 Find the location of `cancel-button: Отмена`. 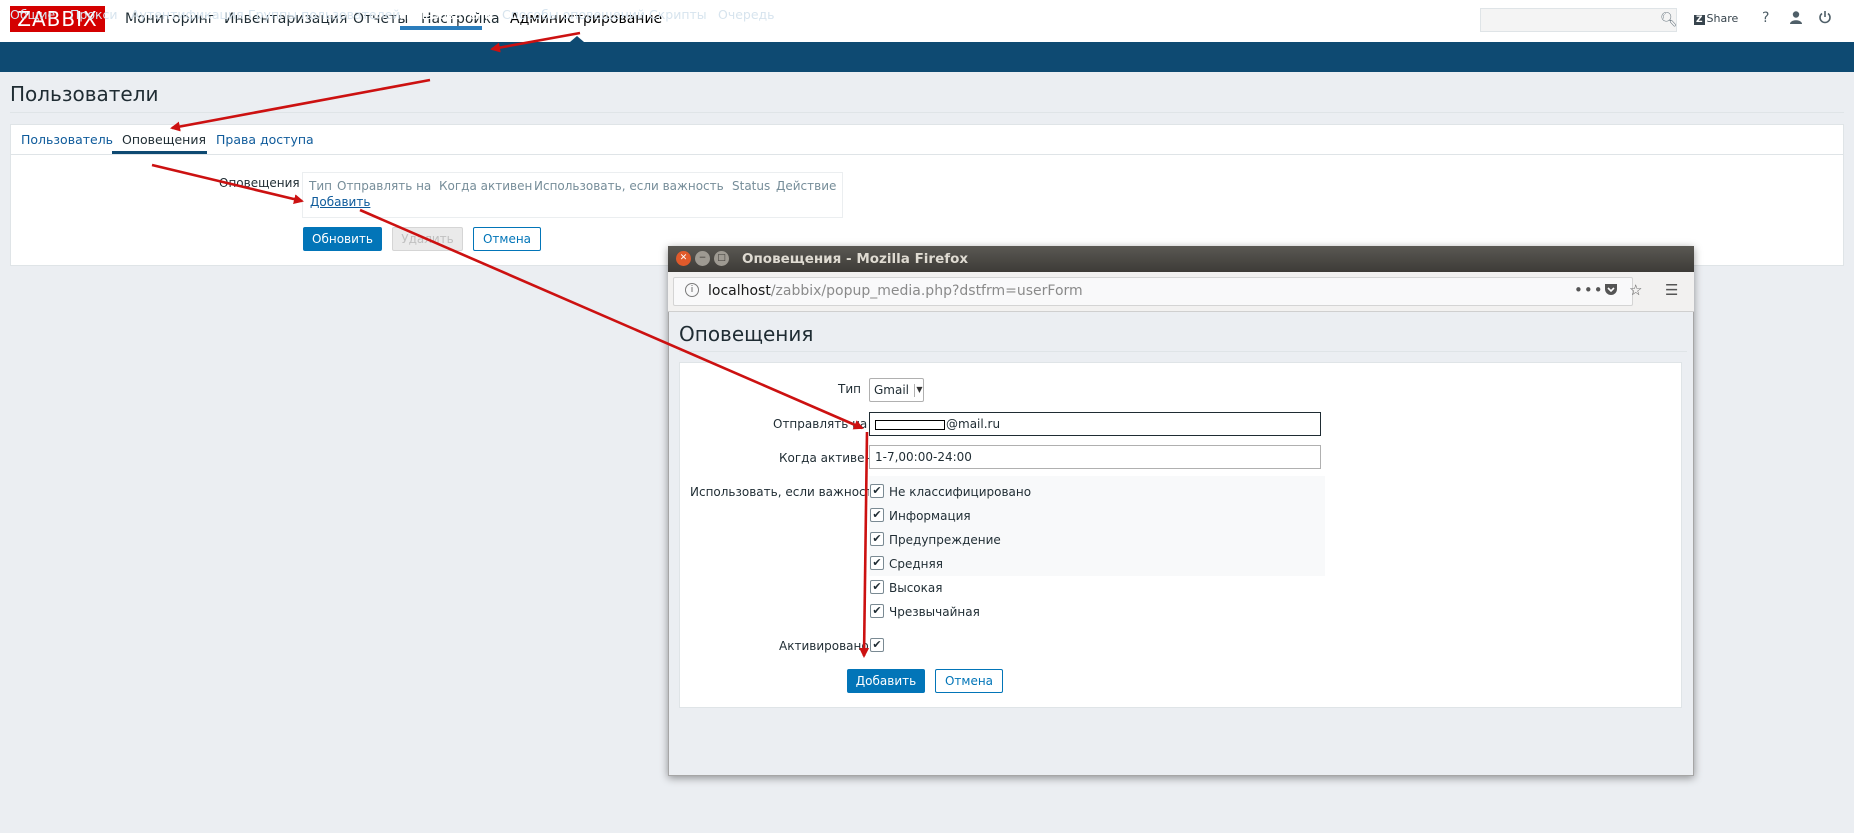

cancel-button: Отмена is located at coordinates (507, 239).